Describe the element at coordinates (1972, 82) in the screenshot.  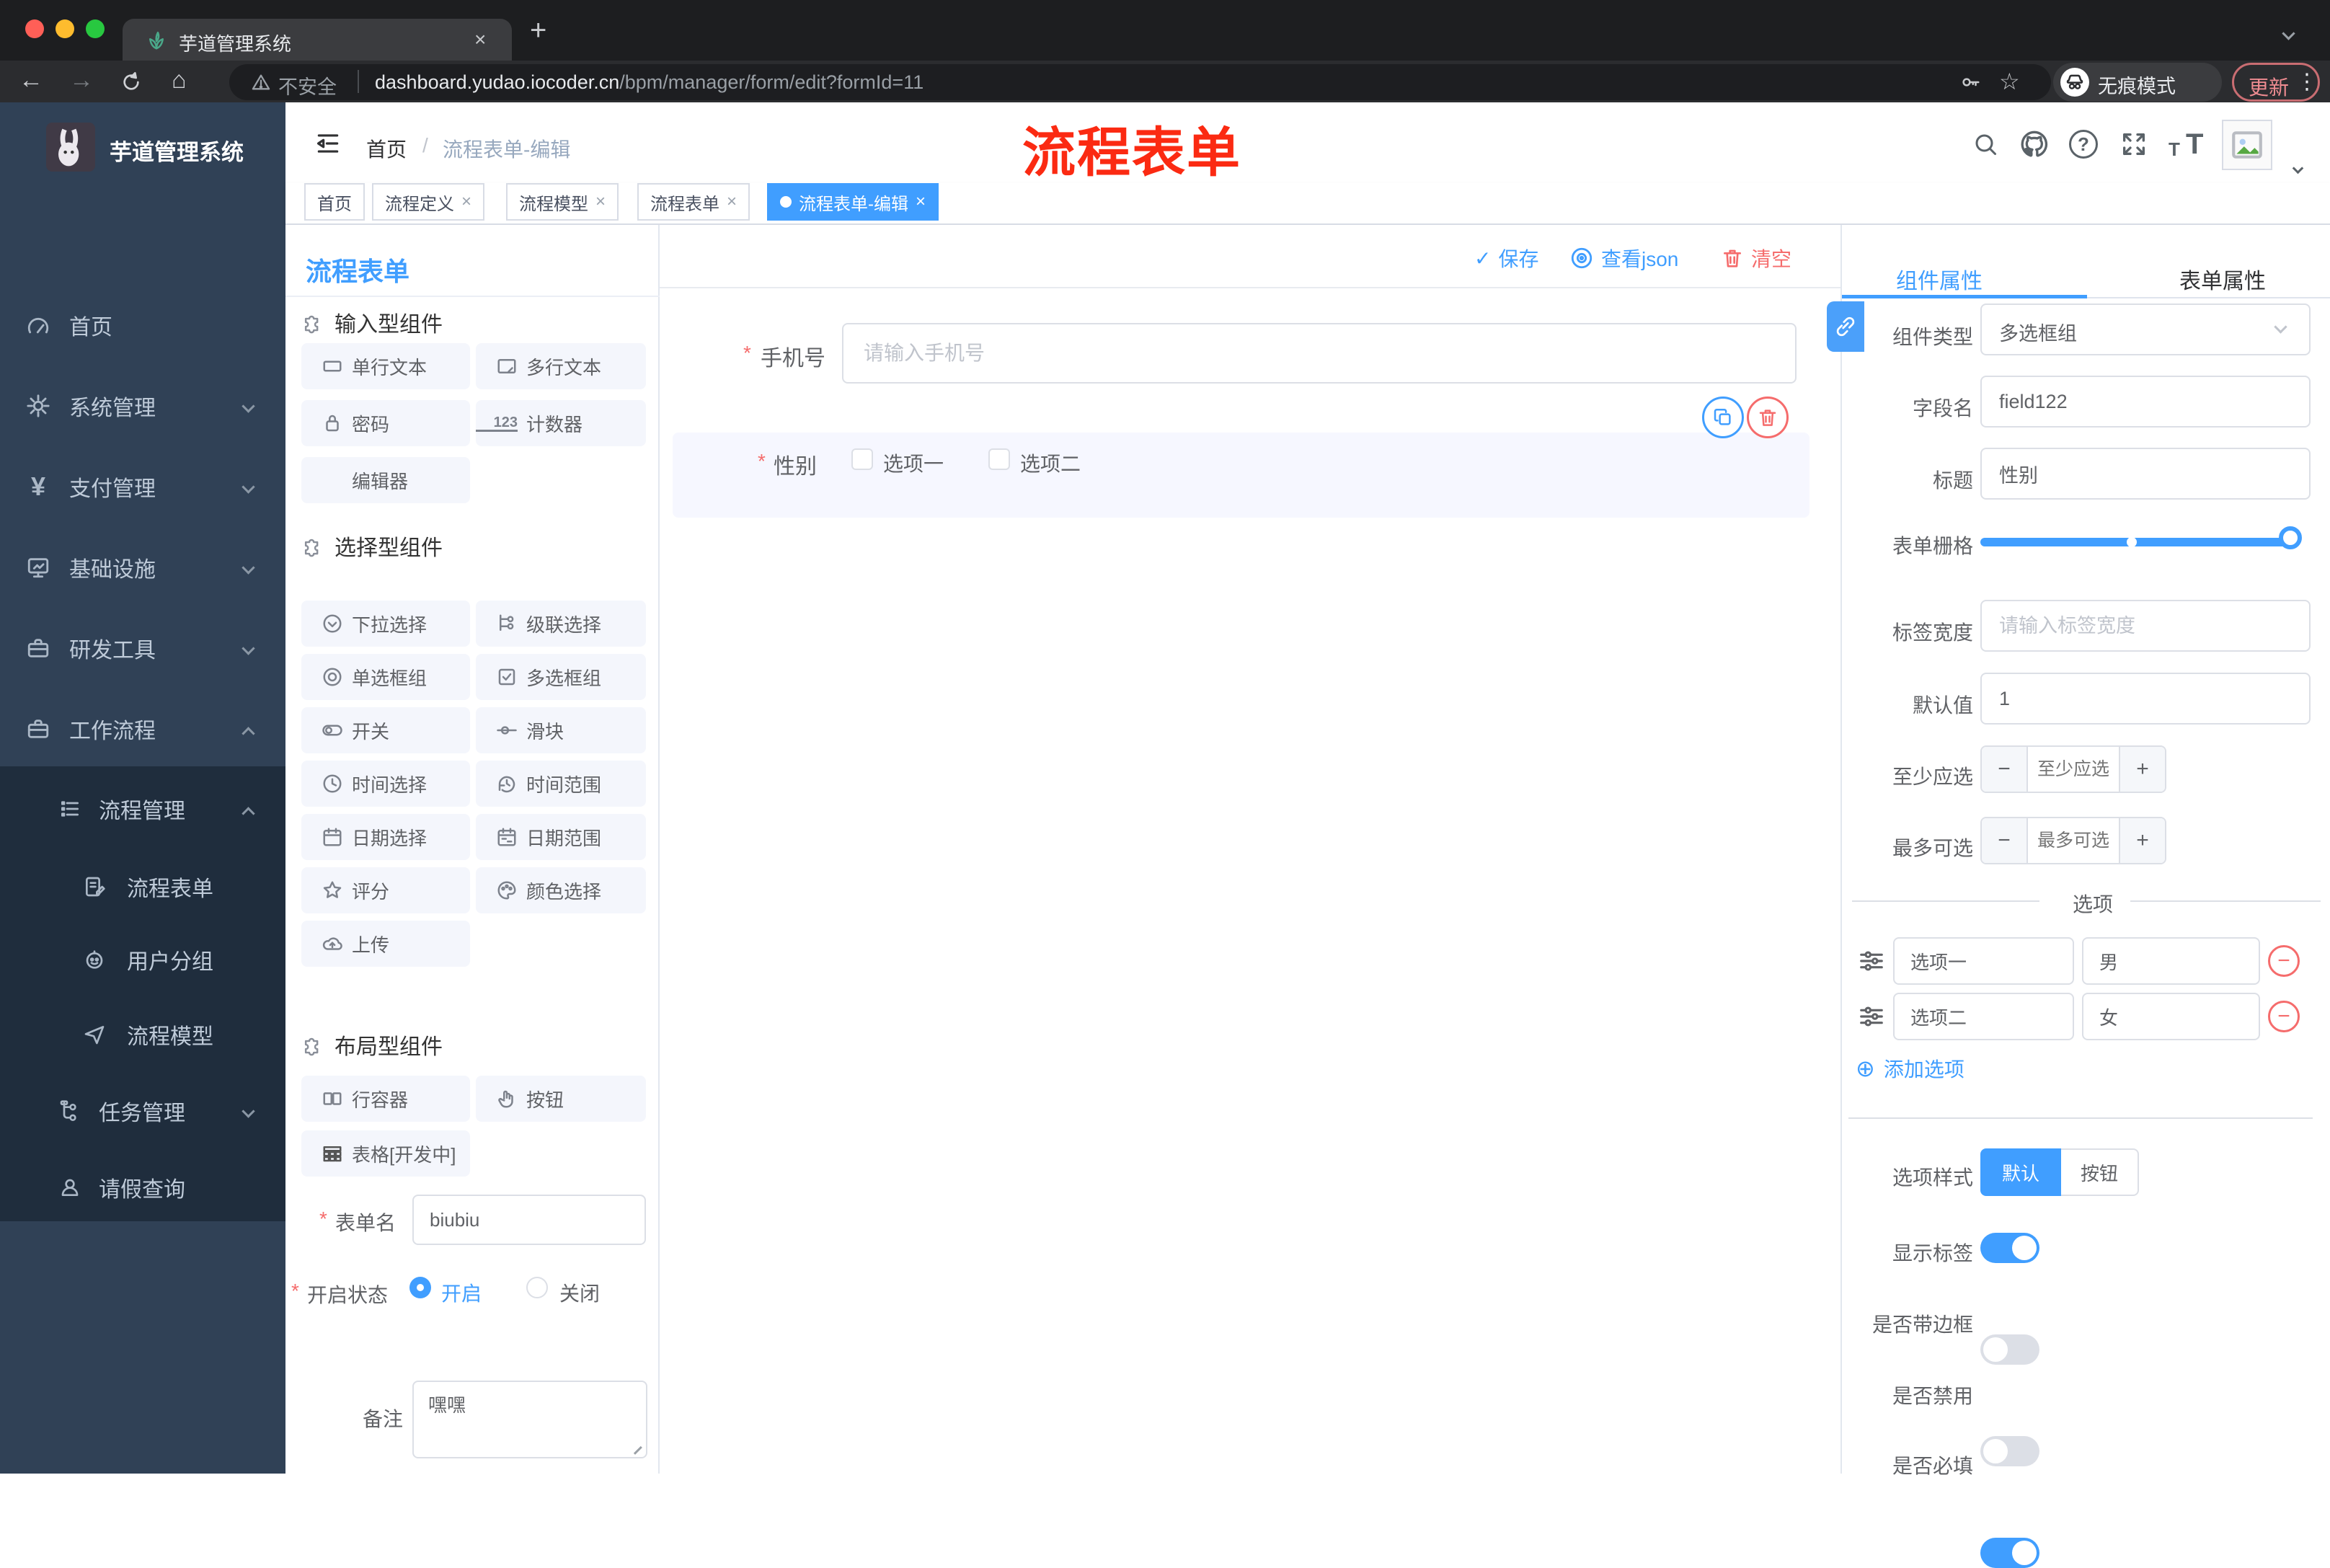
I see `password-key-icon` at that location.